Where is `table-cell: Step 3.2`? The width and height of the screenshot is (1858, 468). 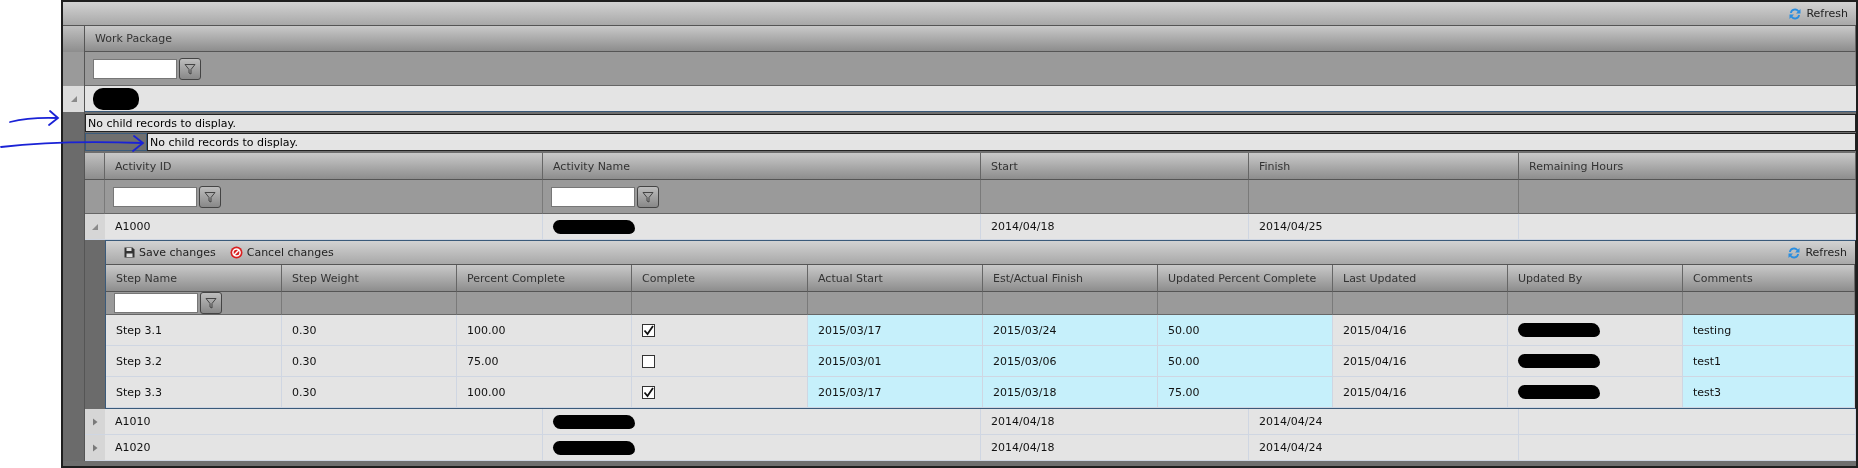 table-cell: Step 3.2 is located at coordinates (194, 361).